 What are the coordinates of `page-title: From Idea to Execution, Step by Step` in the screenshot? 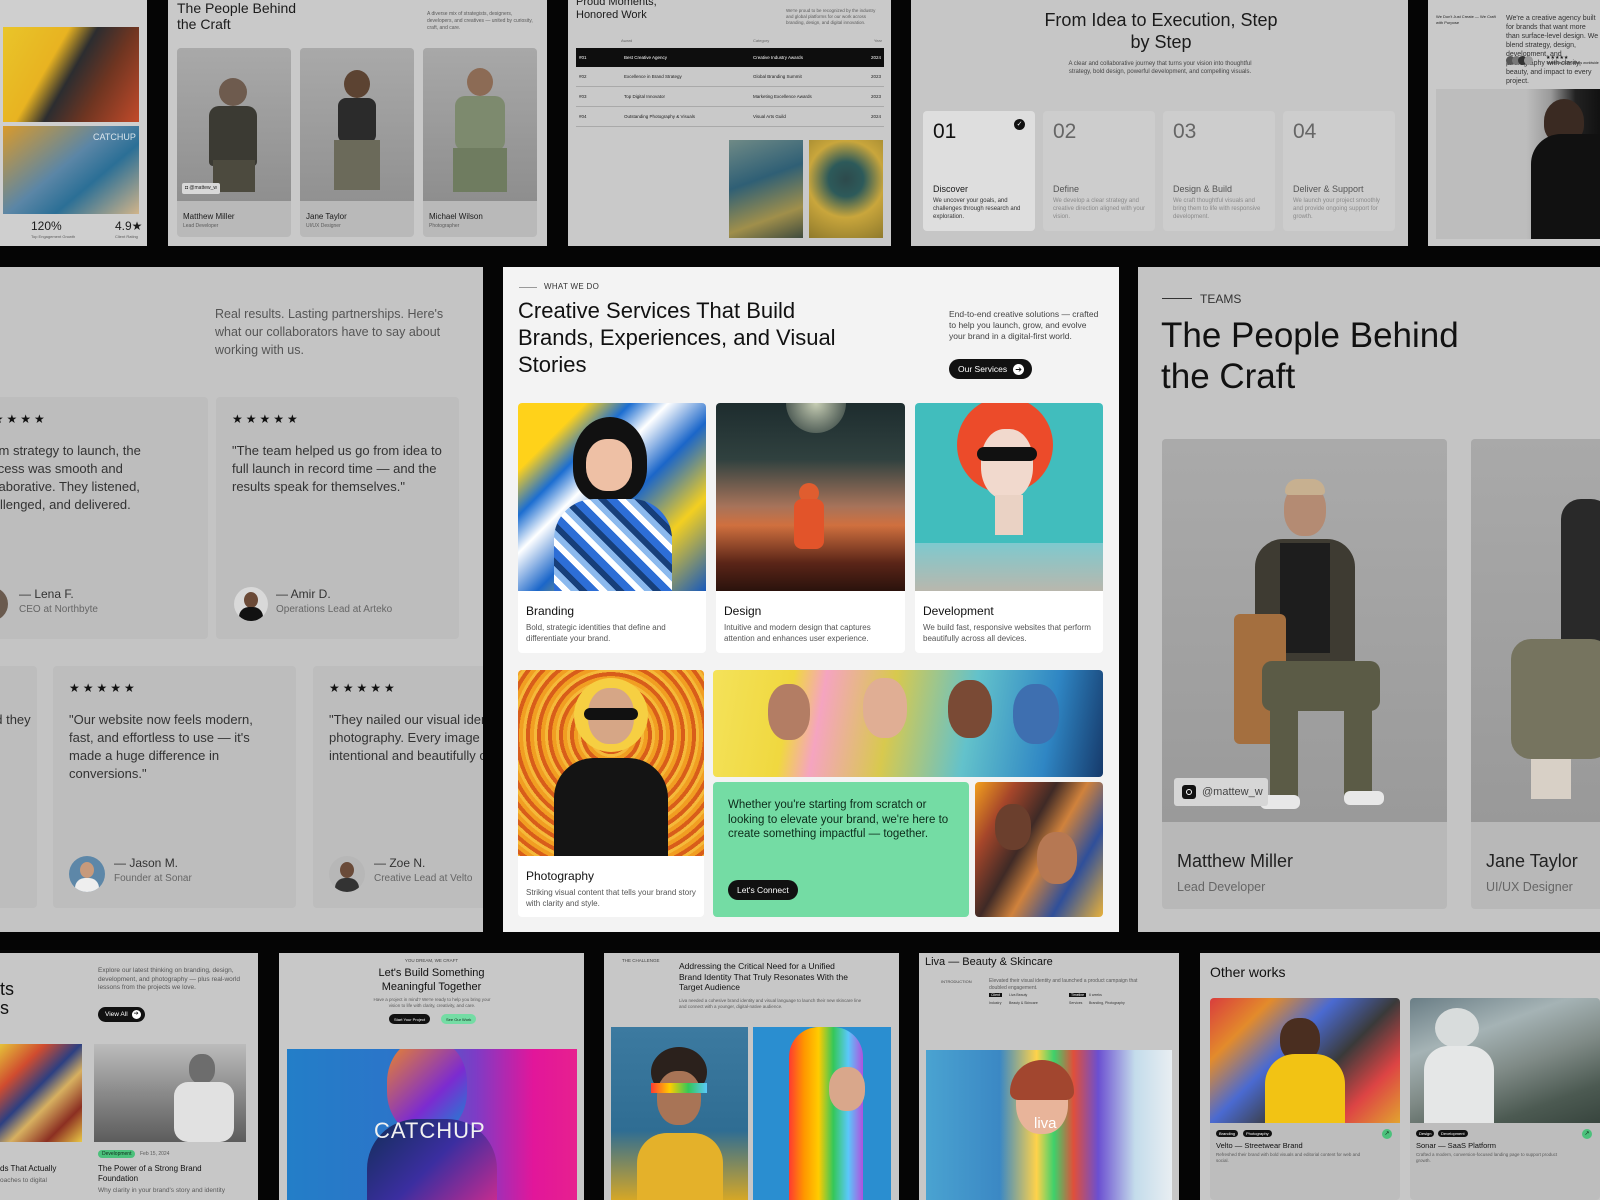 It's located at (1161, 31).